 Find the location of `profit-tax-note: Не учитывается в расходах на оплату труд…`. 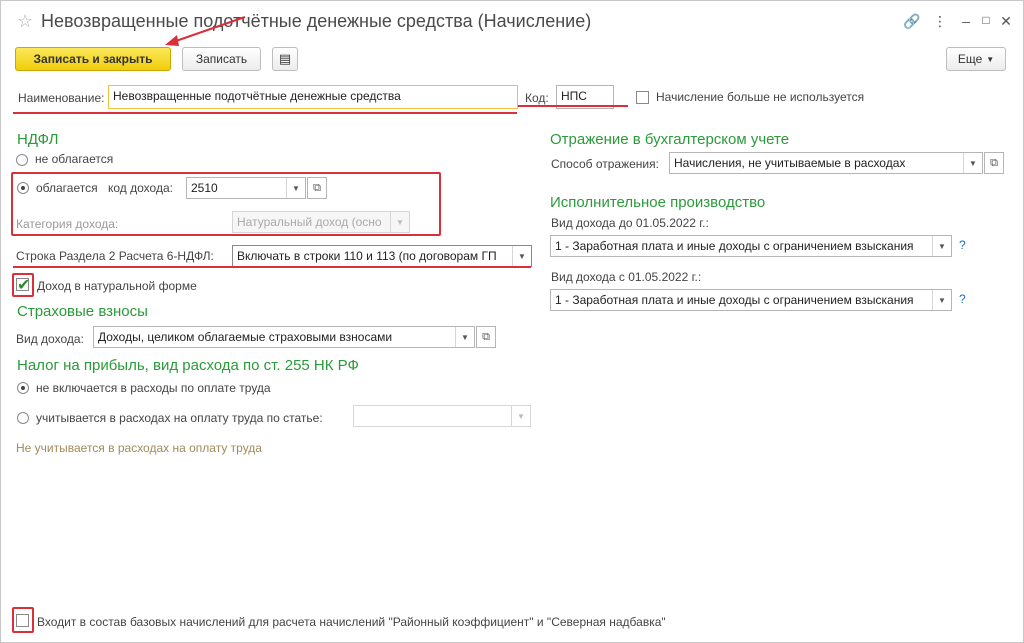

profit-tax-note: Не учитывается в расходах на оплату труд… is located at coordinates (139, 448).